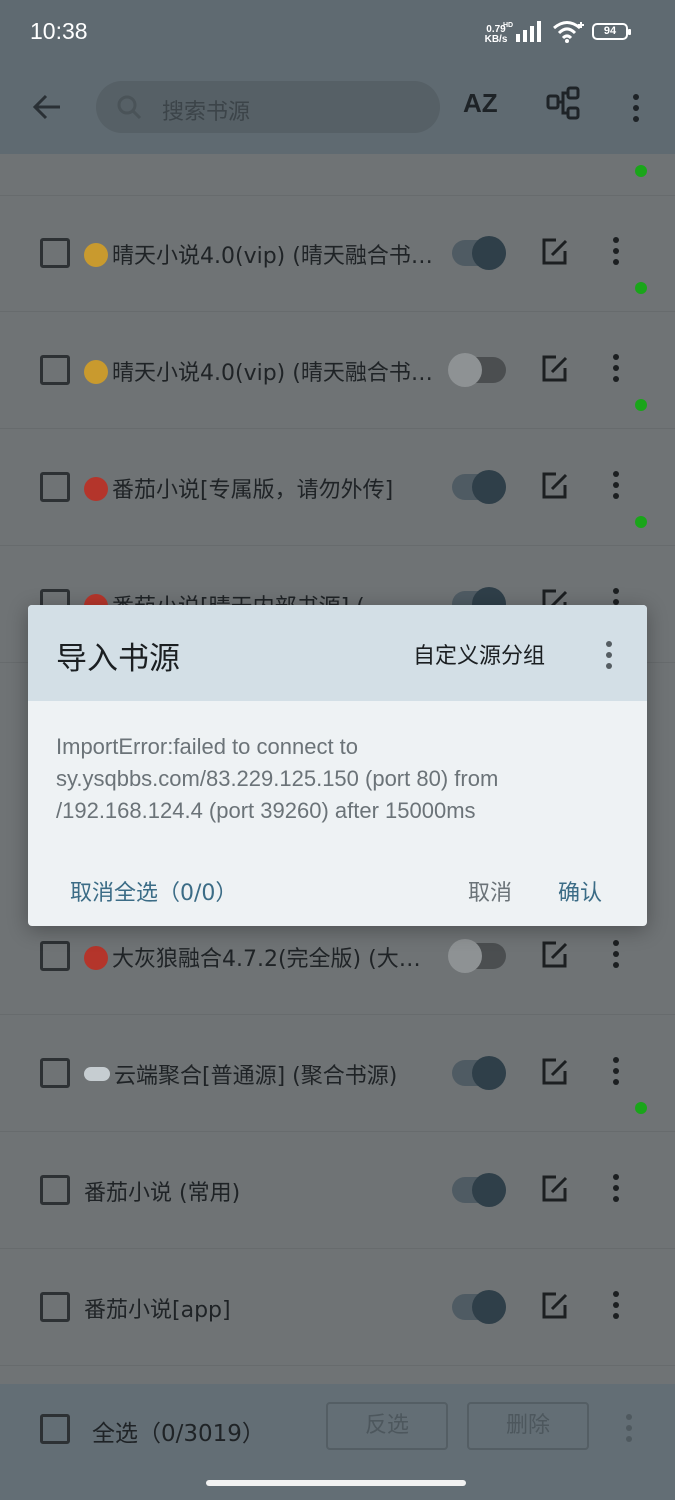  I want to click on sort-az-label: AZ, so click(480, 103).